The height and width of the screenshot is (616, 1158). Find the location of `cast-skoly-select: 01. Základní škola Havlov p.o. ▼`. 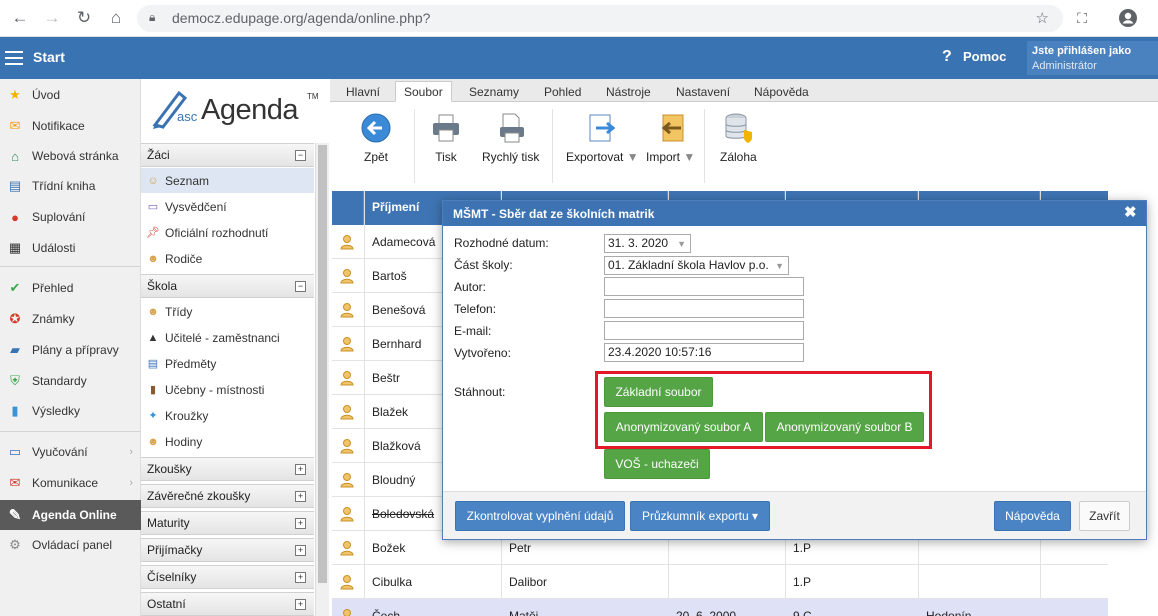

cast-skoly-select: 01. Základní škola Havlov p.o. ▼ is located at coordinates (696, 265).